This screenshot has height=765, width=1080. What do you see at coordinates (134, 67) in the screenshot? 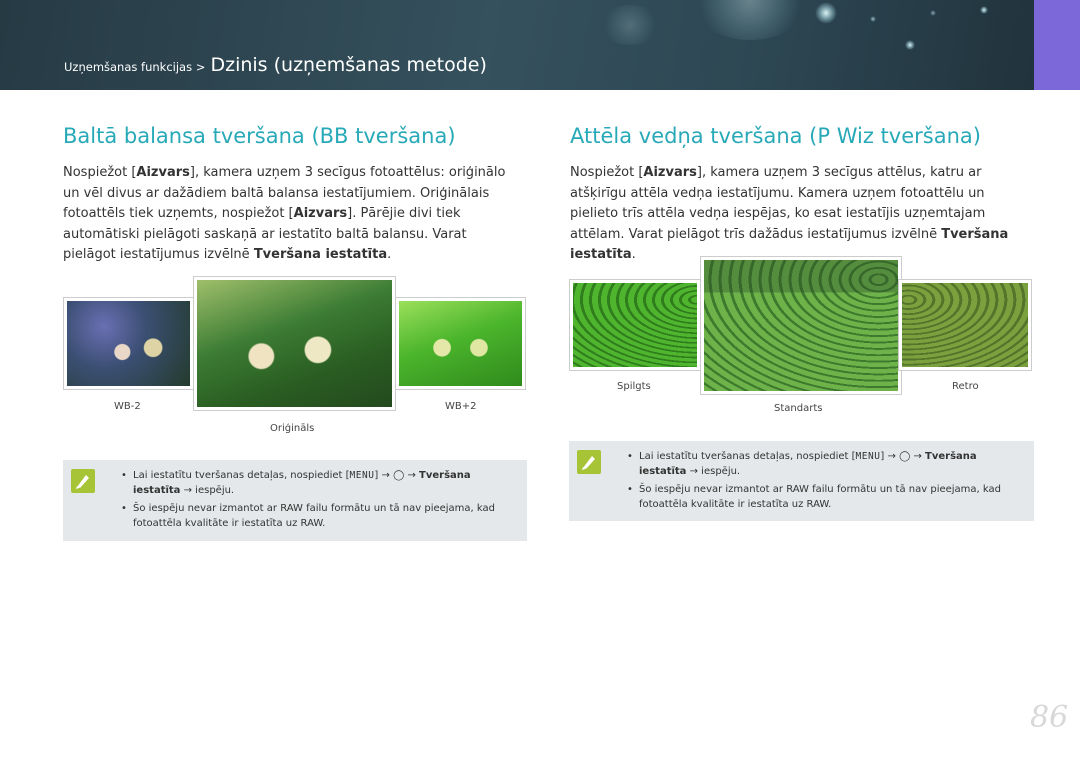
I see `breadcrumb-section: Uzņemšanas funkcijas >` at bounding box center [134, 67].